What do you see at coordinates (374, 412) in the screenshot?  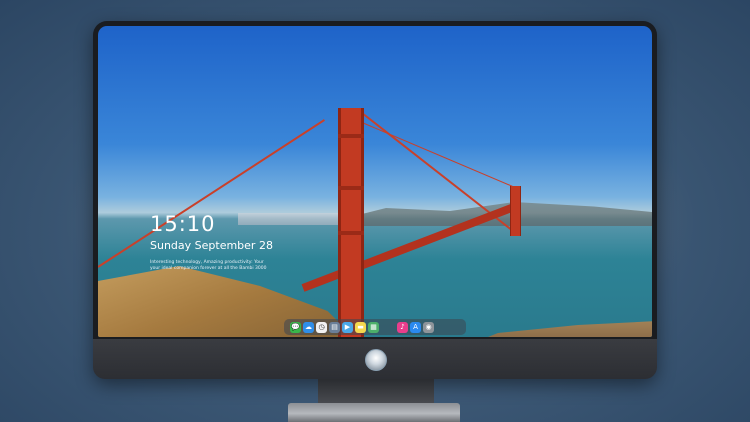 I see `monitor-stand-base` at bounding box center [374, 412].